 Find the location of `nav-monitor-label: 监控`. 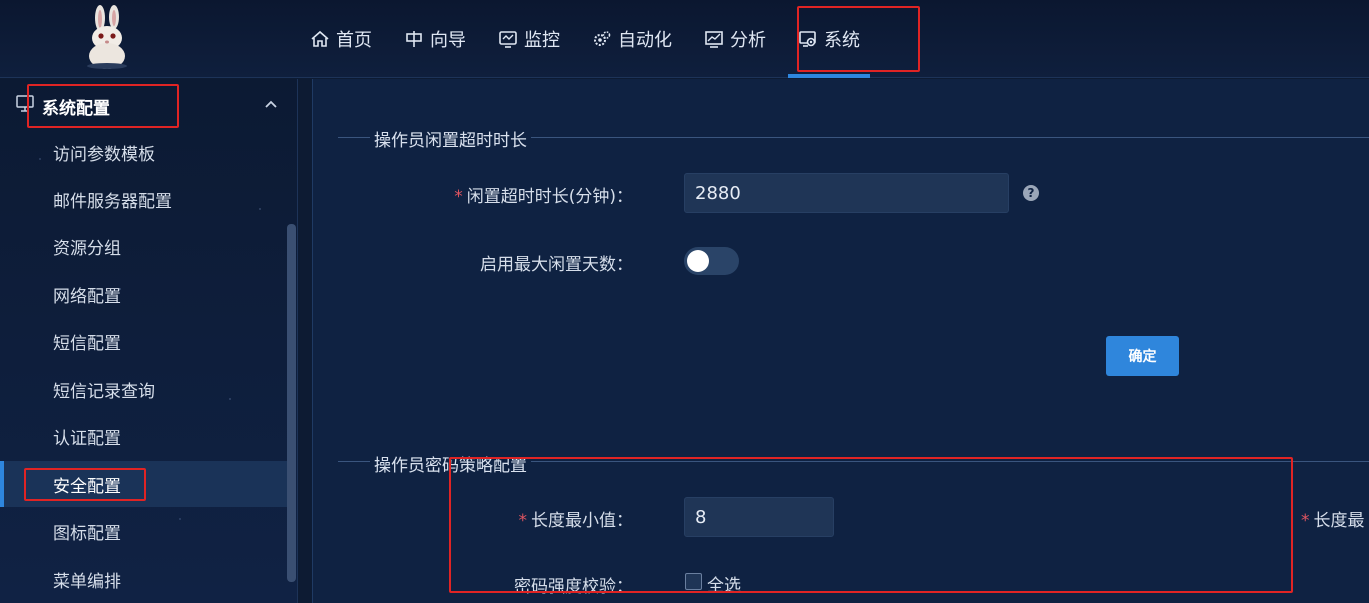

nav-monitor-label: 监控 is located at coordinates (542, 40).